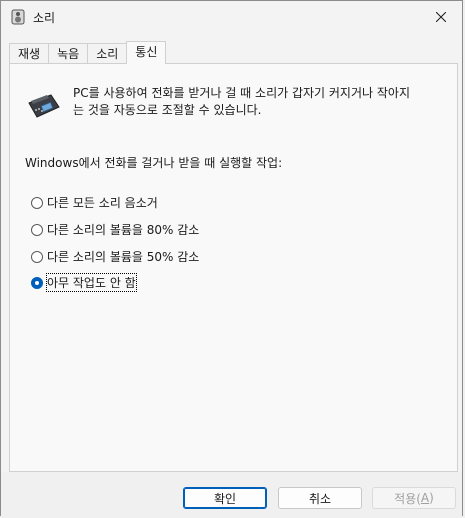  Describe the element at coordinates (123, 257) in the screenshot. I see `option-label: 다른 소리의 볼륨을 50% 감소` at that location.